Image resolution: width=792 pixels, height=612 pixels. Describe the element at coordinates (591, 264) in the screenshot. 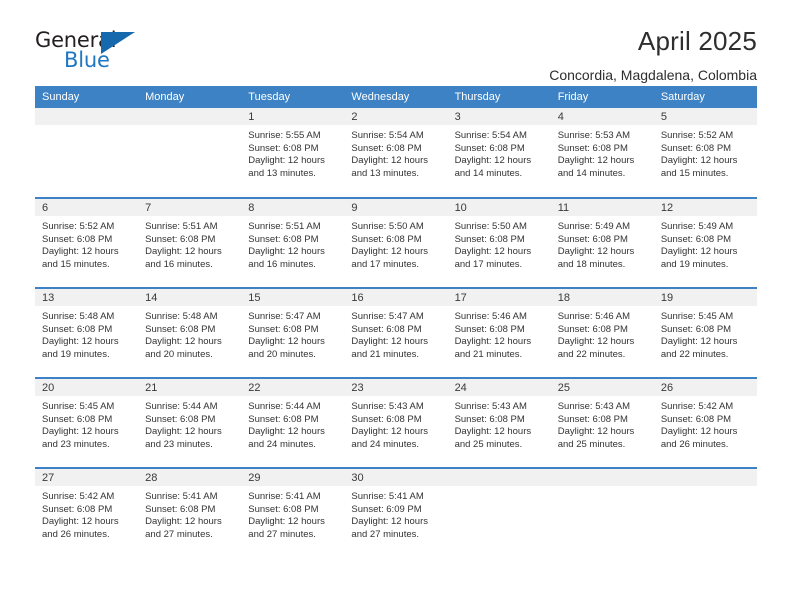

I see `daylight-text-line2: and 18 minutes.` at that location.